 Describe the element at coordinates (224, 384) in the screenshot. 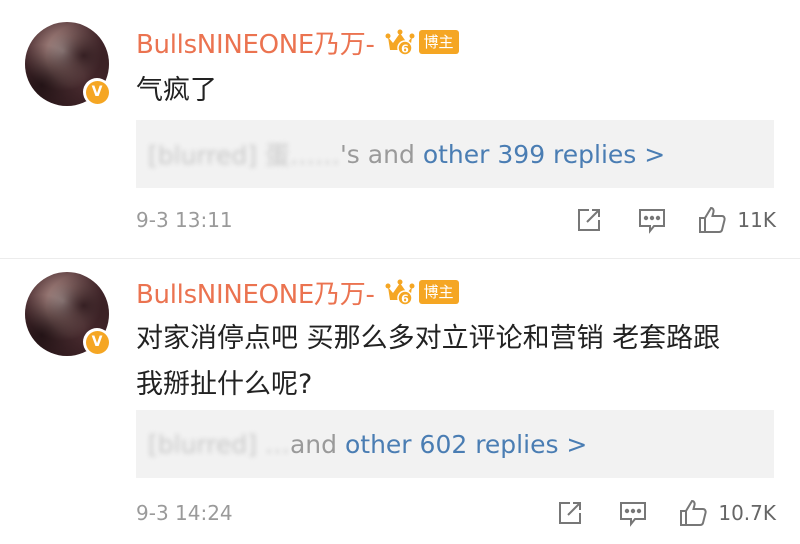

I see `comment-text-line: 我掰扯什么呢?` at that location.